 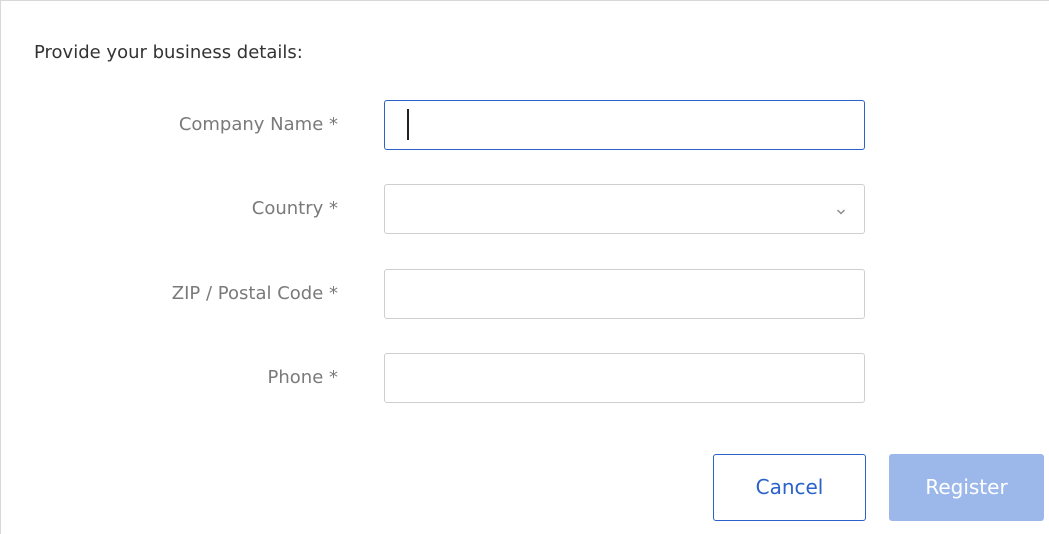 I want to click on form-heading: Provide your business details:, so click(x=168, y=52).